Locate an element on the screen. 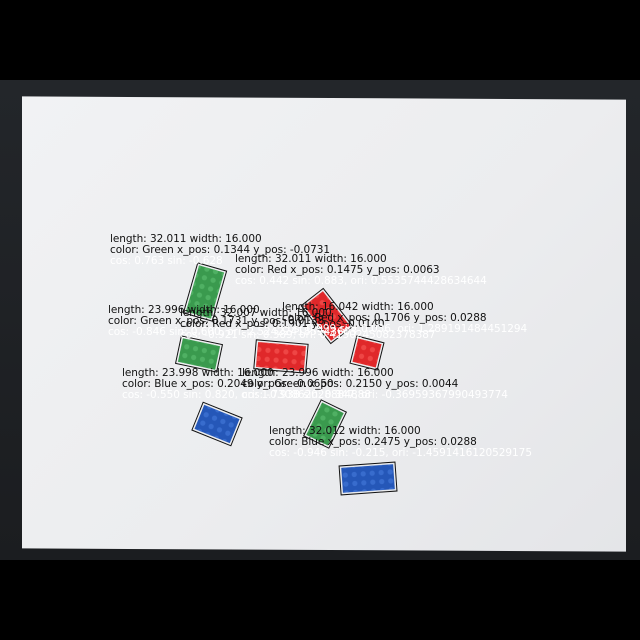 Image resolution: width=640 pixels, height=640 pixels. red-brick-angled is located at coordinates (327, 316).